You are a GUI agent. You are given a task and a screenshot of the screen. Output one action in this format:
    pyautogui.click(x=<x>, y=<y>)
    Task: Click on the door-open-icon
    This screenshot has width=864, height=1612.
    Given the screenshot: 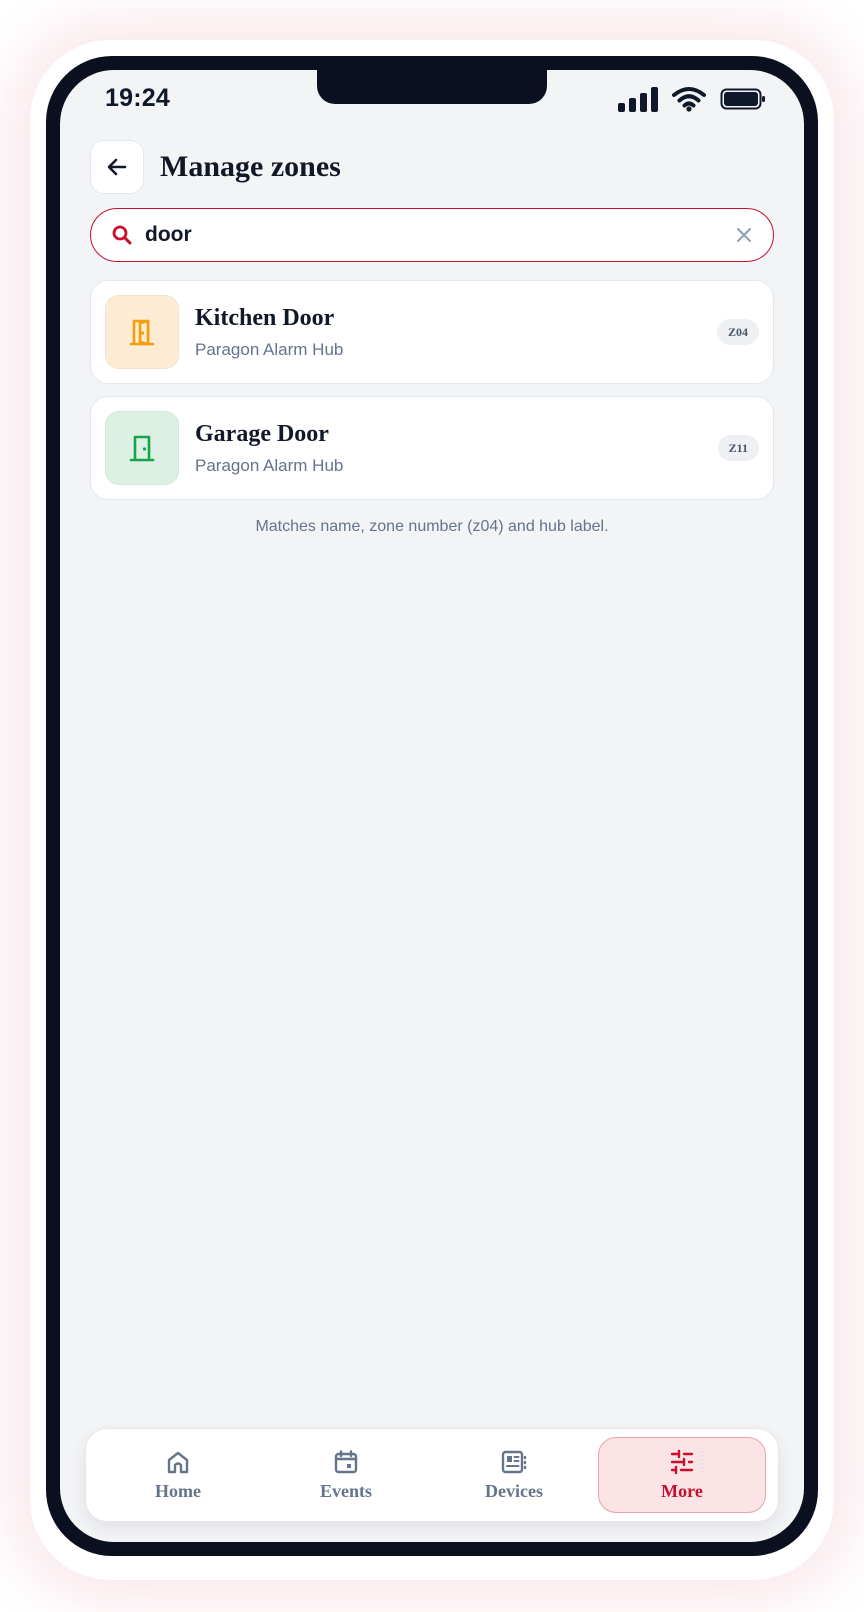 What is the action you would take?
    pyautogui.click(x=142, y=332)
    